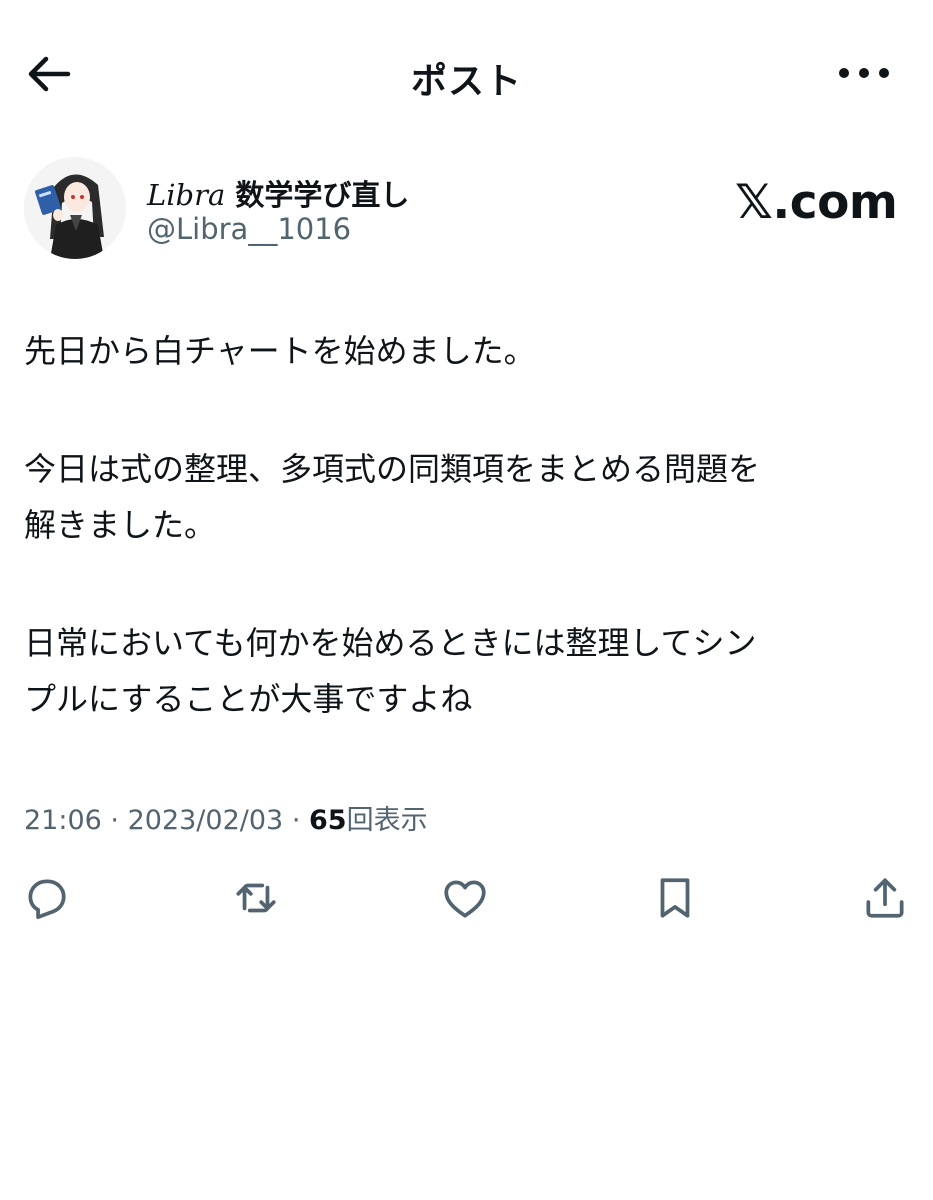  I want to click on user-handle: @Libra__1016, so click(249, 229).